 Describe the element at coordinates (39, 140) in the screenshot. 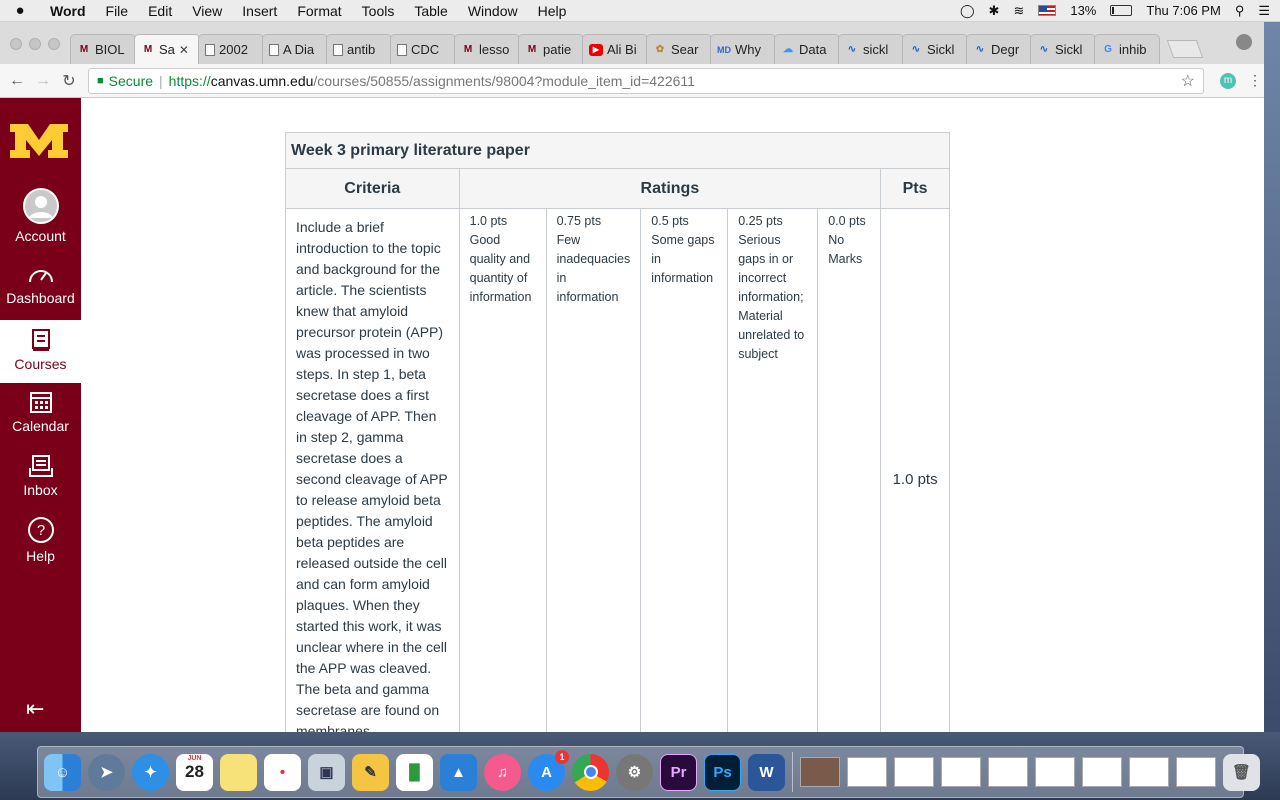

I see `umn-logo` at that location.